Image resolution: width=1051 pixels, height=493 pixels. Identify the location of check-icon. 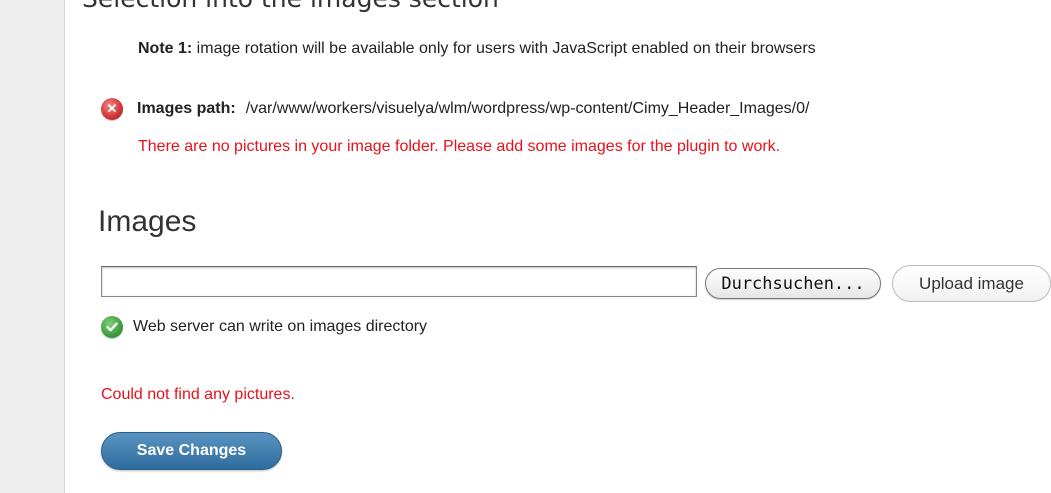
(112, 327).